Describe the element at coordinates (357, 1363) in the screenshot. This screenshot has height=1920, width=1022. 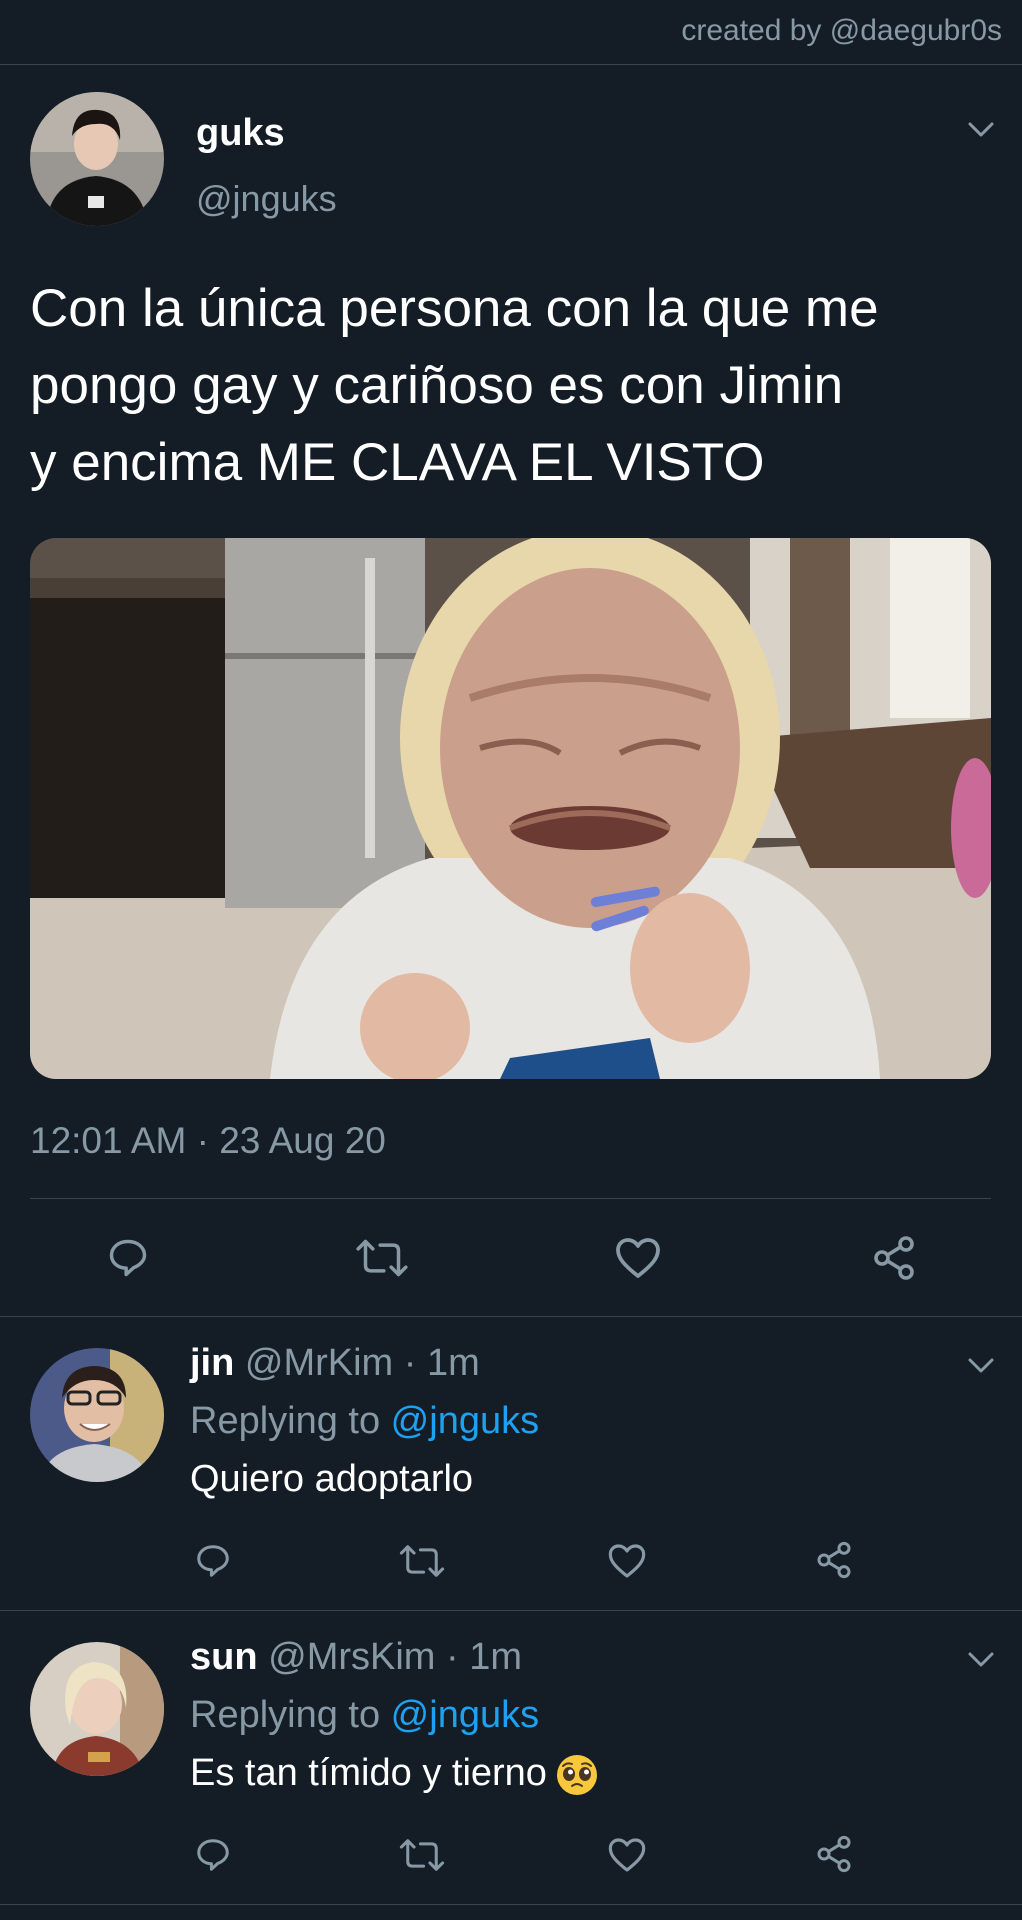
I see `reply-meta: @MrKim · 1m` at that location.